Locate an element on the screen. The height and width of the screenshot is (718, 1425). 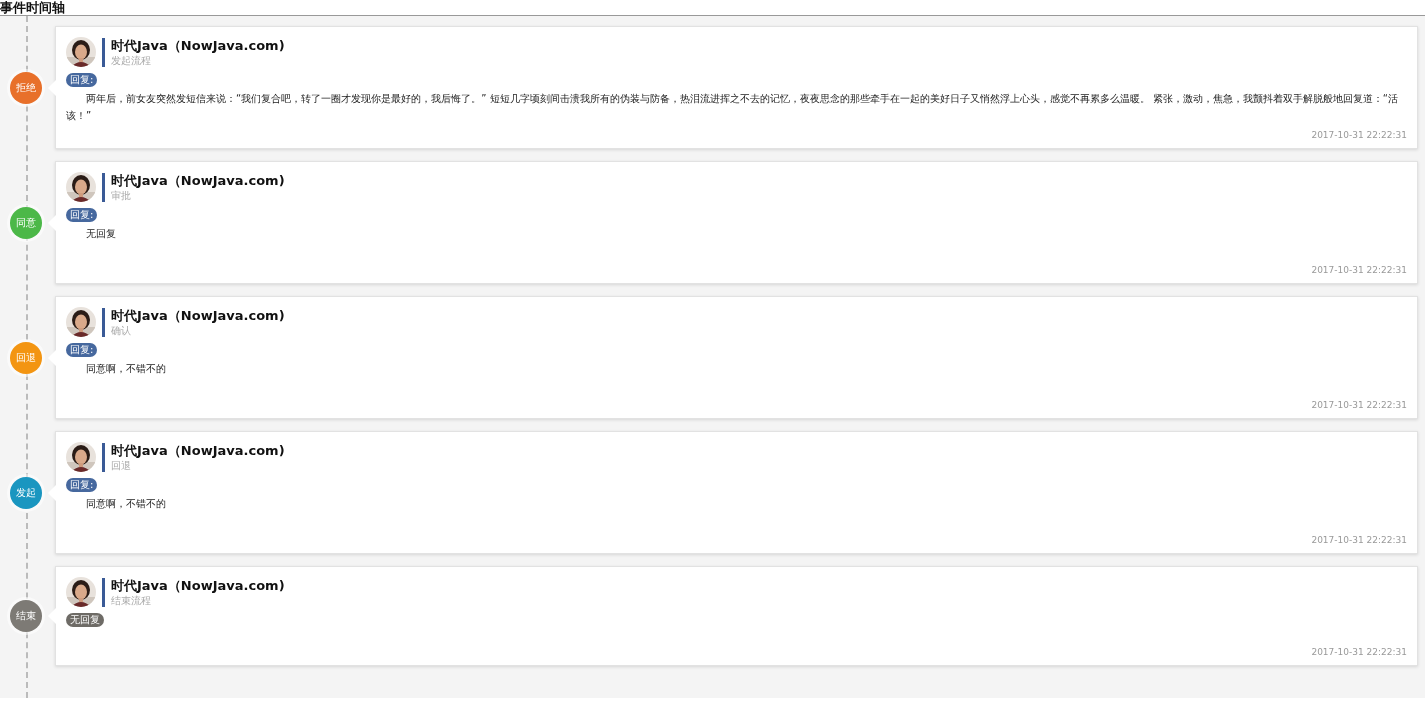
status-node: 同意 is located at coordinates (26, 222).